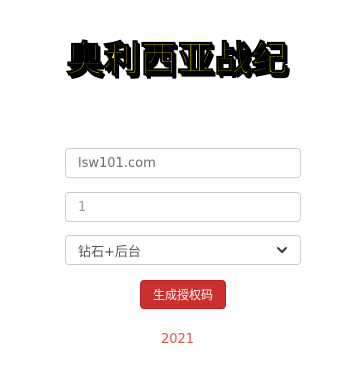 This screenshot has width=355, height=376. Describe the element at coordinates (282, 250) in the screenshot. I see `chevron-down-icon` at that location.